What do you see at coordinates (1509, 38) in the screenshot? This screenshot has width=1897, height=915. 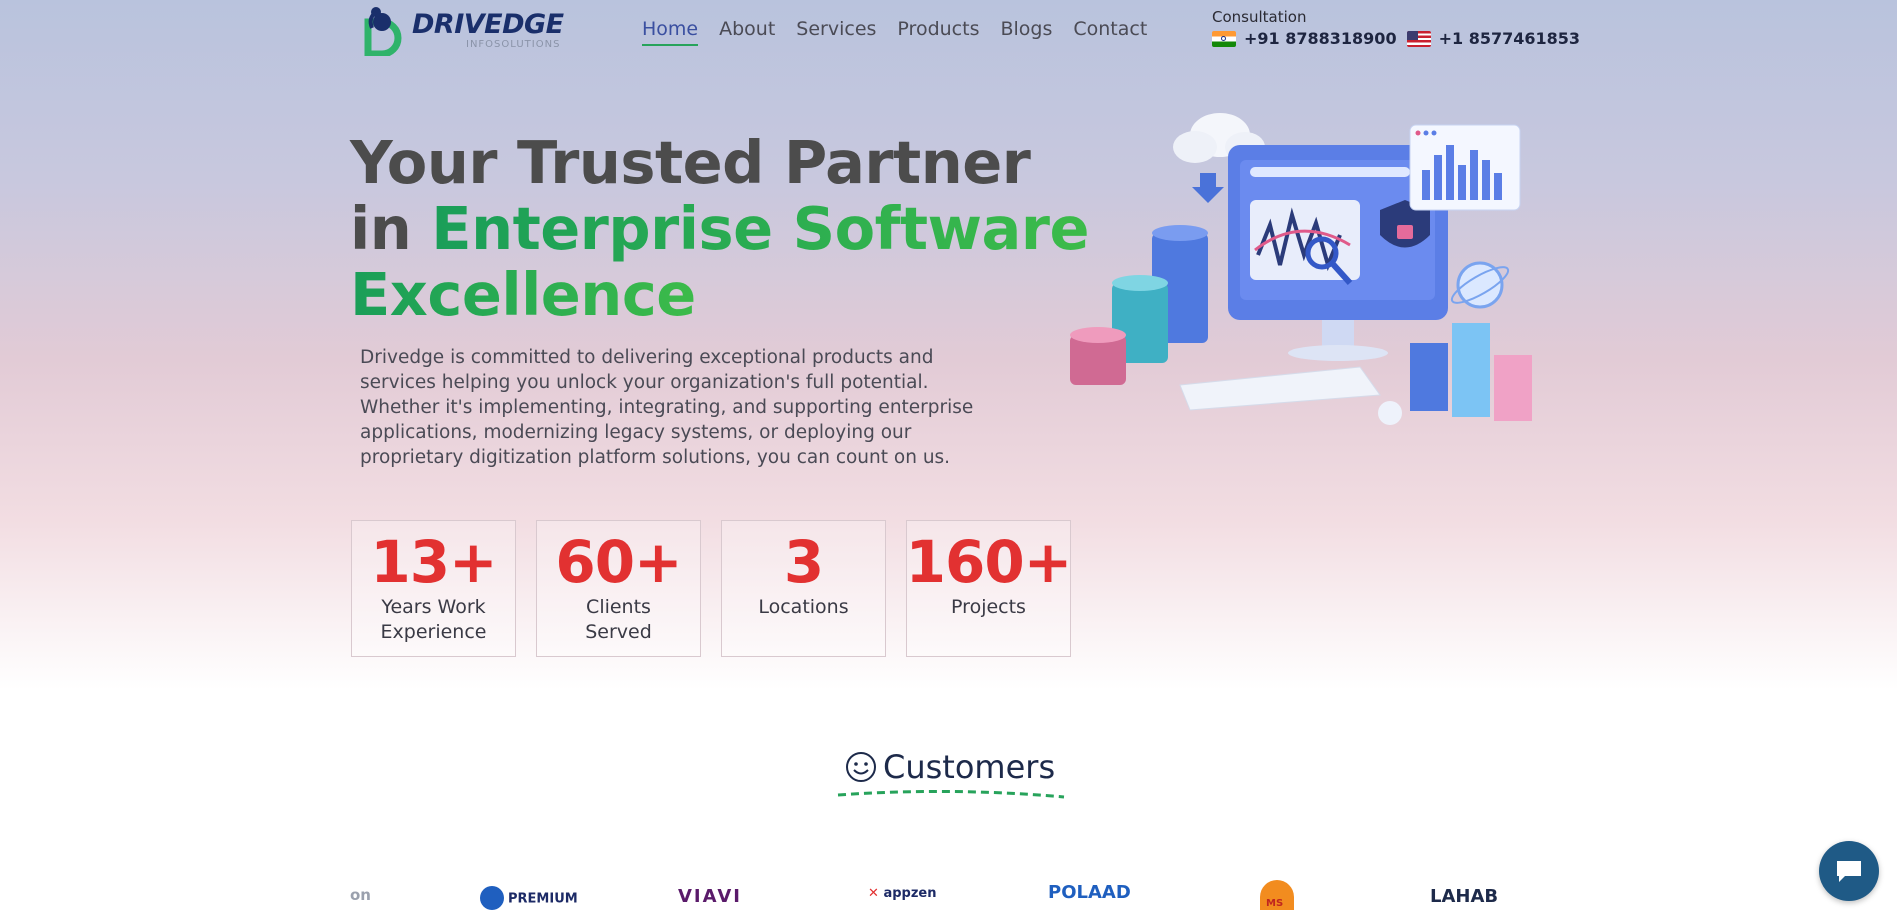 I see `phone-us-number: +1 8577461853` at bounding box center [1509, 38].